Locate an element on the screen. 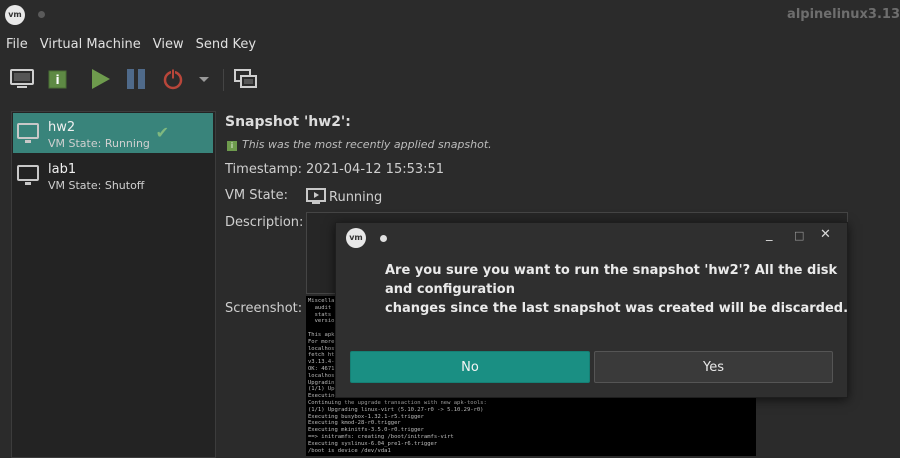 The width and height of the screenshot is (900, 458). toolbar-separator is located at coordinates (223, 80).